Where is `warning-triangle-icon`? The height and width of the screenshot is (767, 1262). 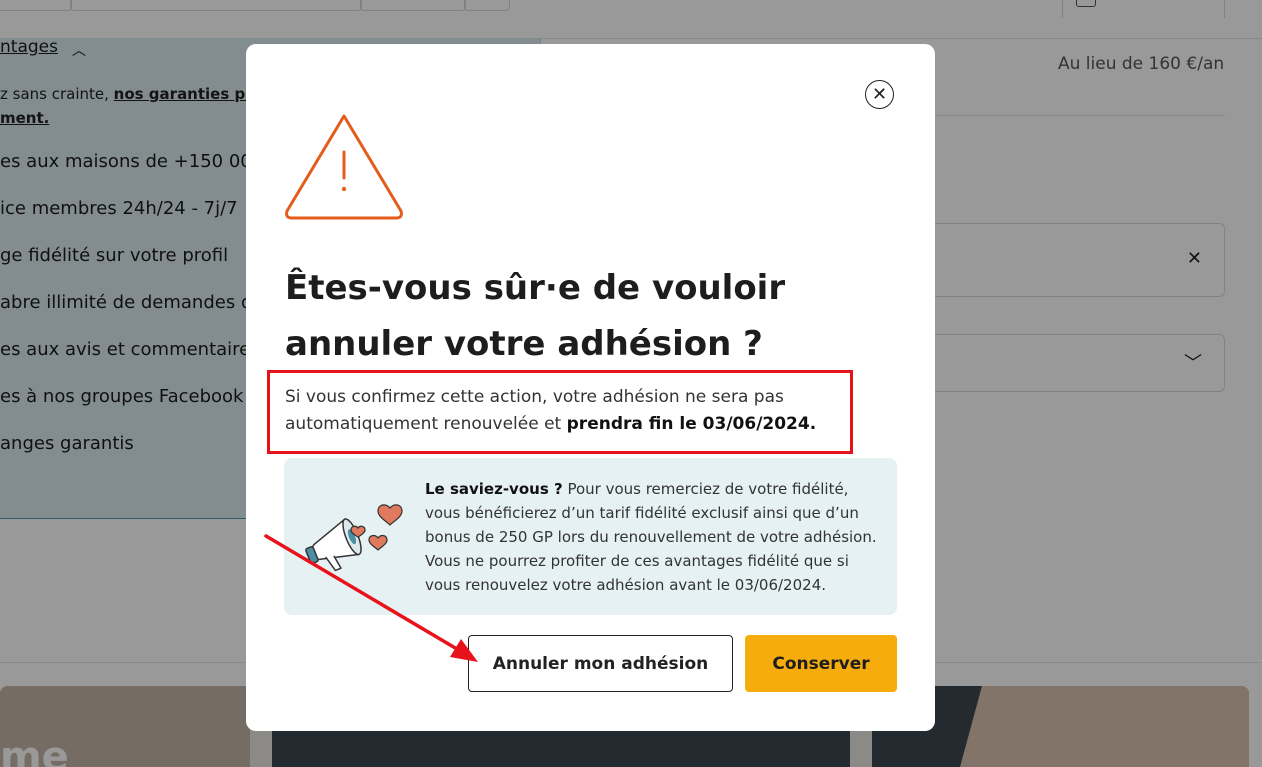 warning-triangle-icon is located at coordinates (344, 167).